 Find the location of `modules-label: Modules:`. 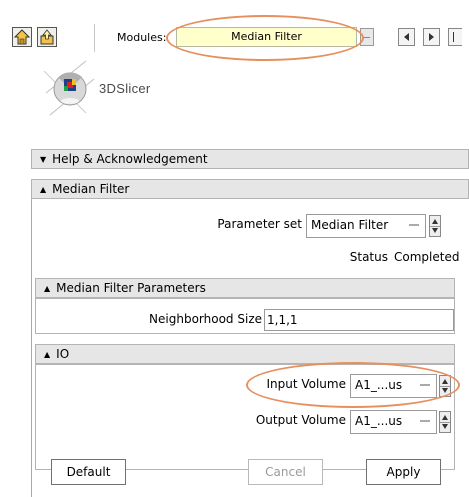

modules-label: Modules: is located at coordinates (142, 37).